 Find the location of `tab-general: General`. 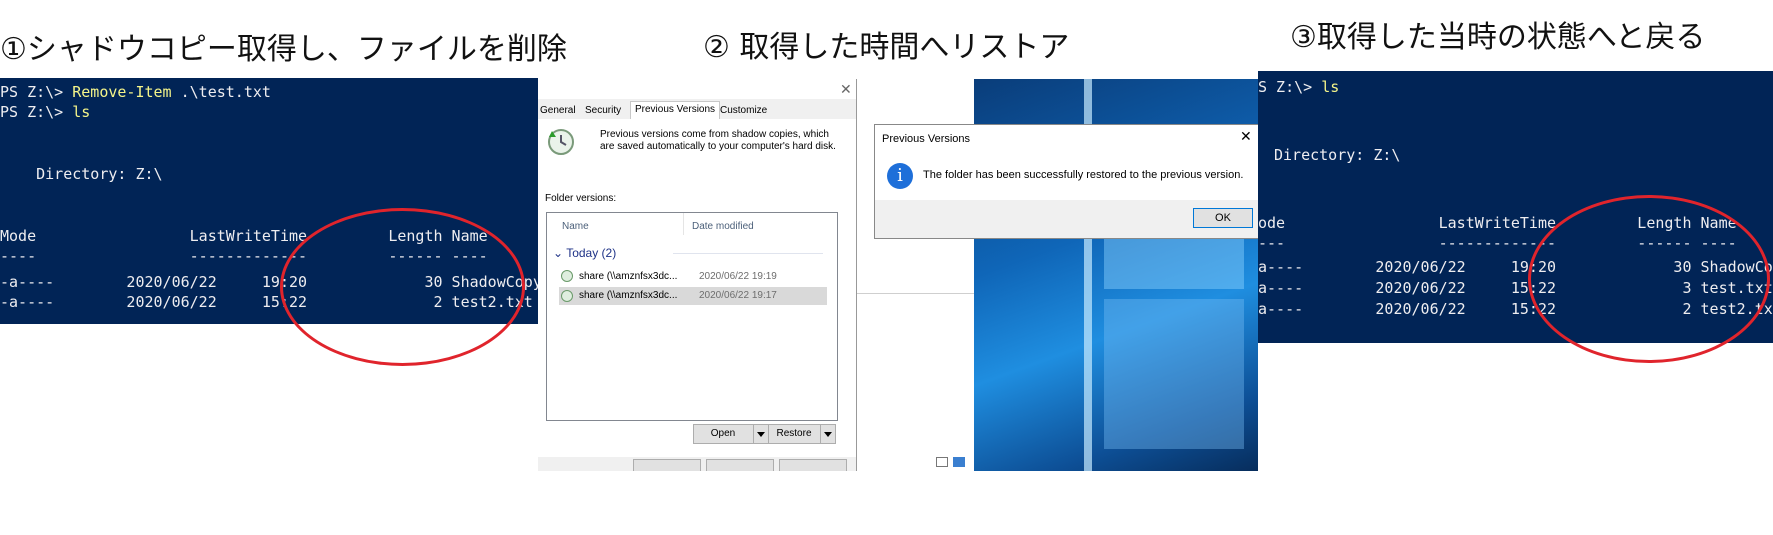

tab-general: General is located at coordinates (558, 111).